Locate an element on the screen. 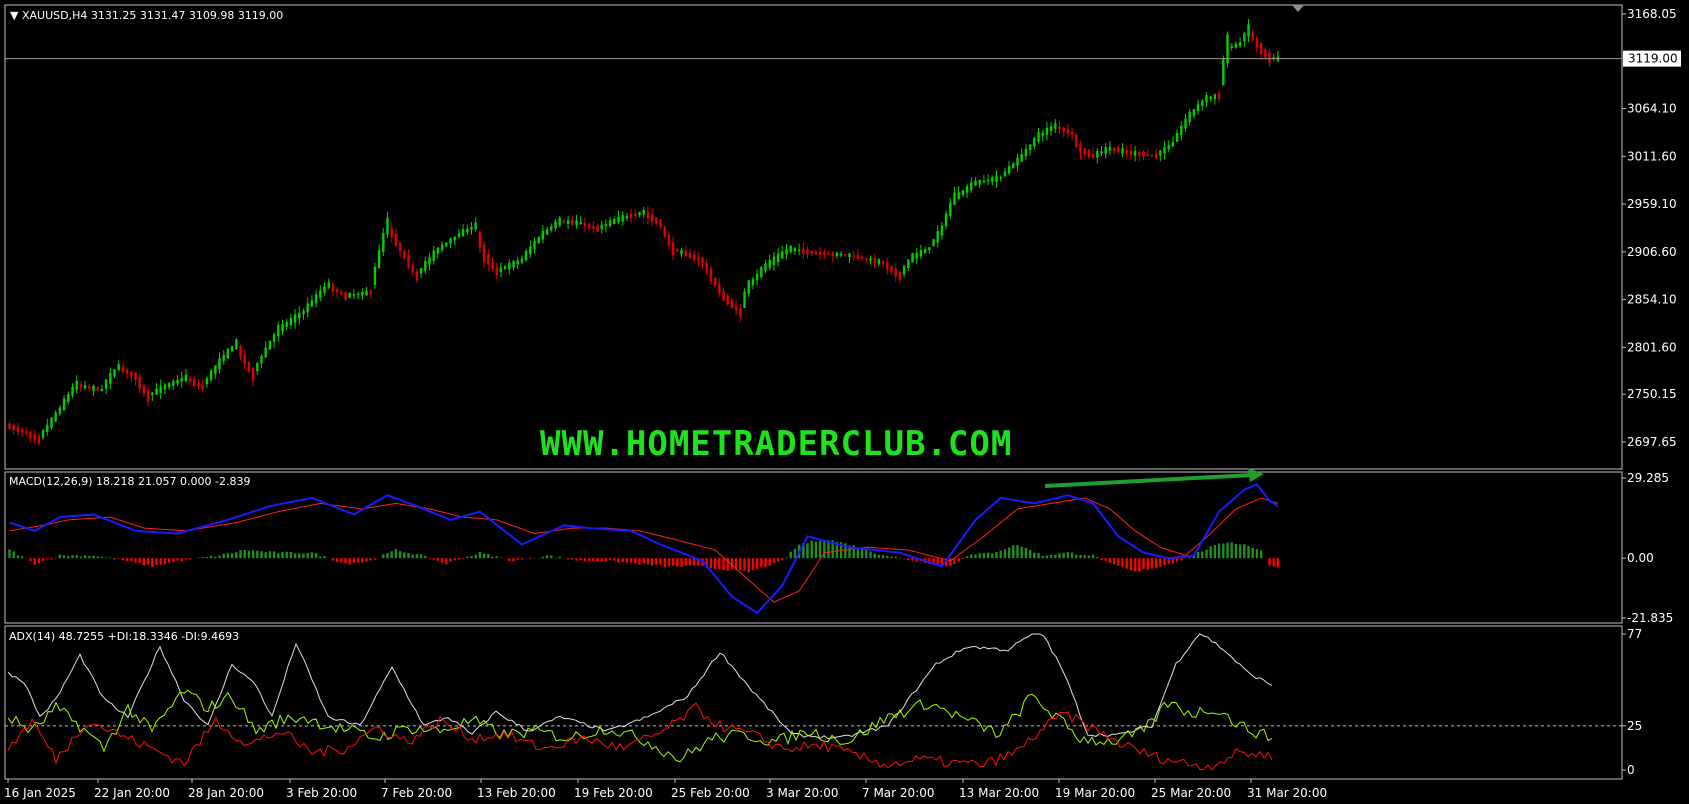  time-tick-label: 19 Mar 20:00 is located at coordinates (1095, 793).